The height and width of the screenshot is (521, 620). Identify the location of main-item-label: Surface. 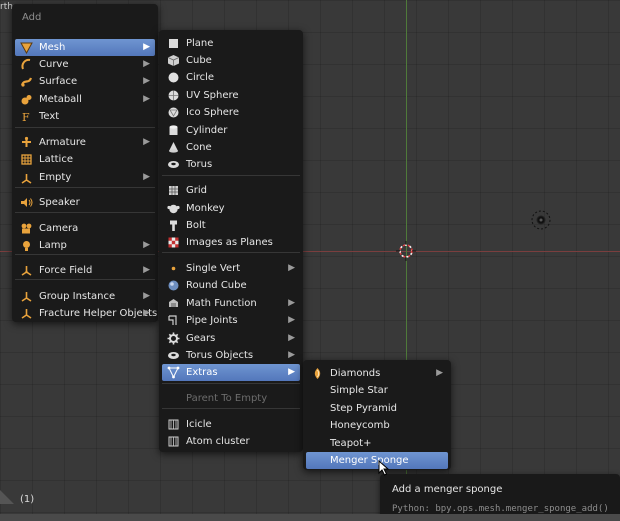
(58, 81).